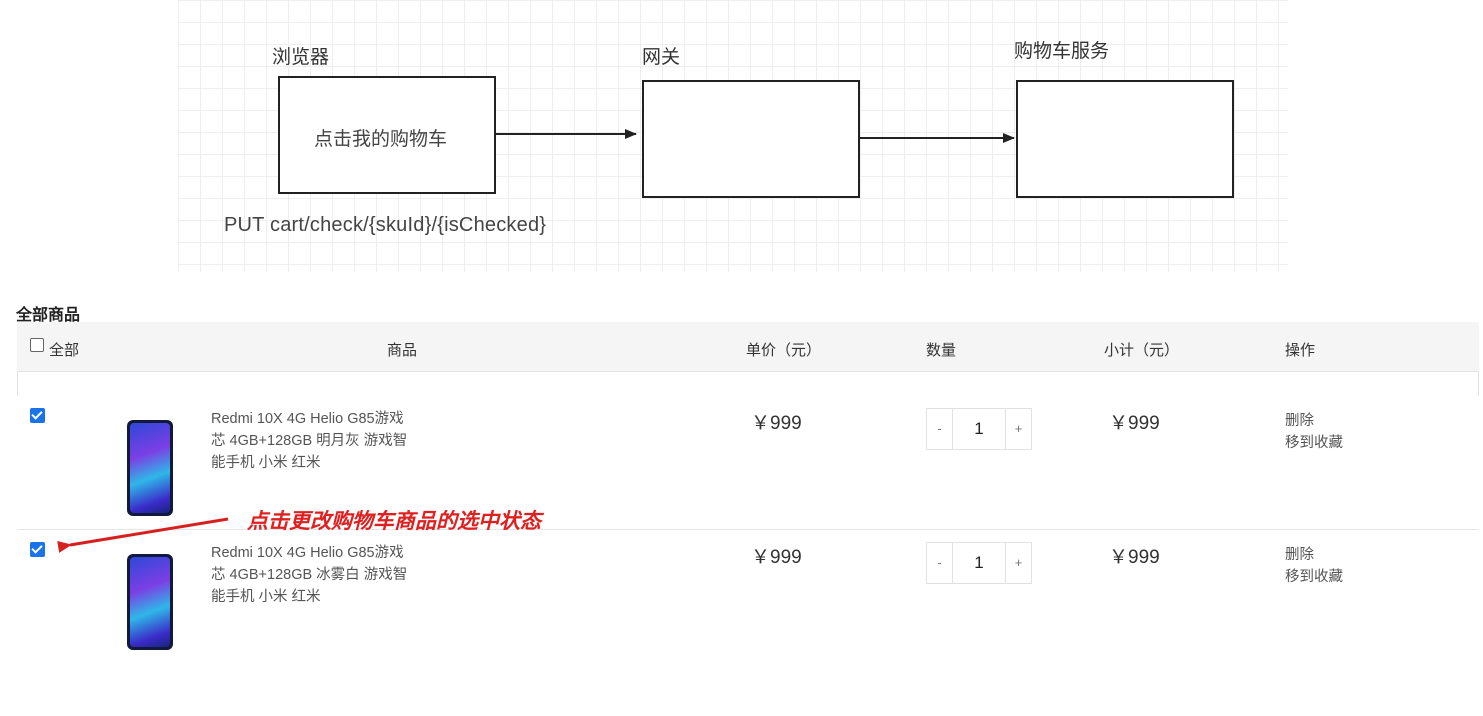  Describe the element at coordinates (402, 350) in the screenshot. I see `header-product: 商品` at that location.